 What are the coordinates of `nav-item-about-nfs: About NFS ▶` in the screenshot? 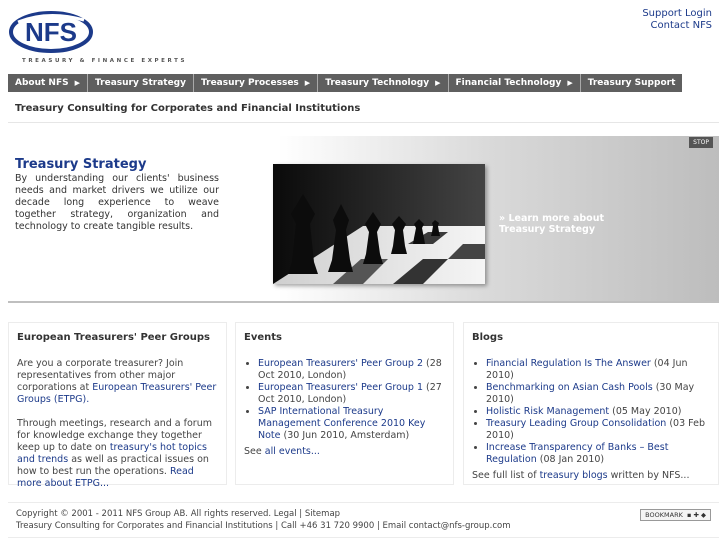 It's located at (48, 83).